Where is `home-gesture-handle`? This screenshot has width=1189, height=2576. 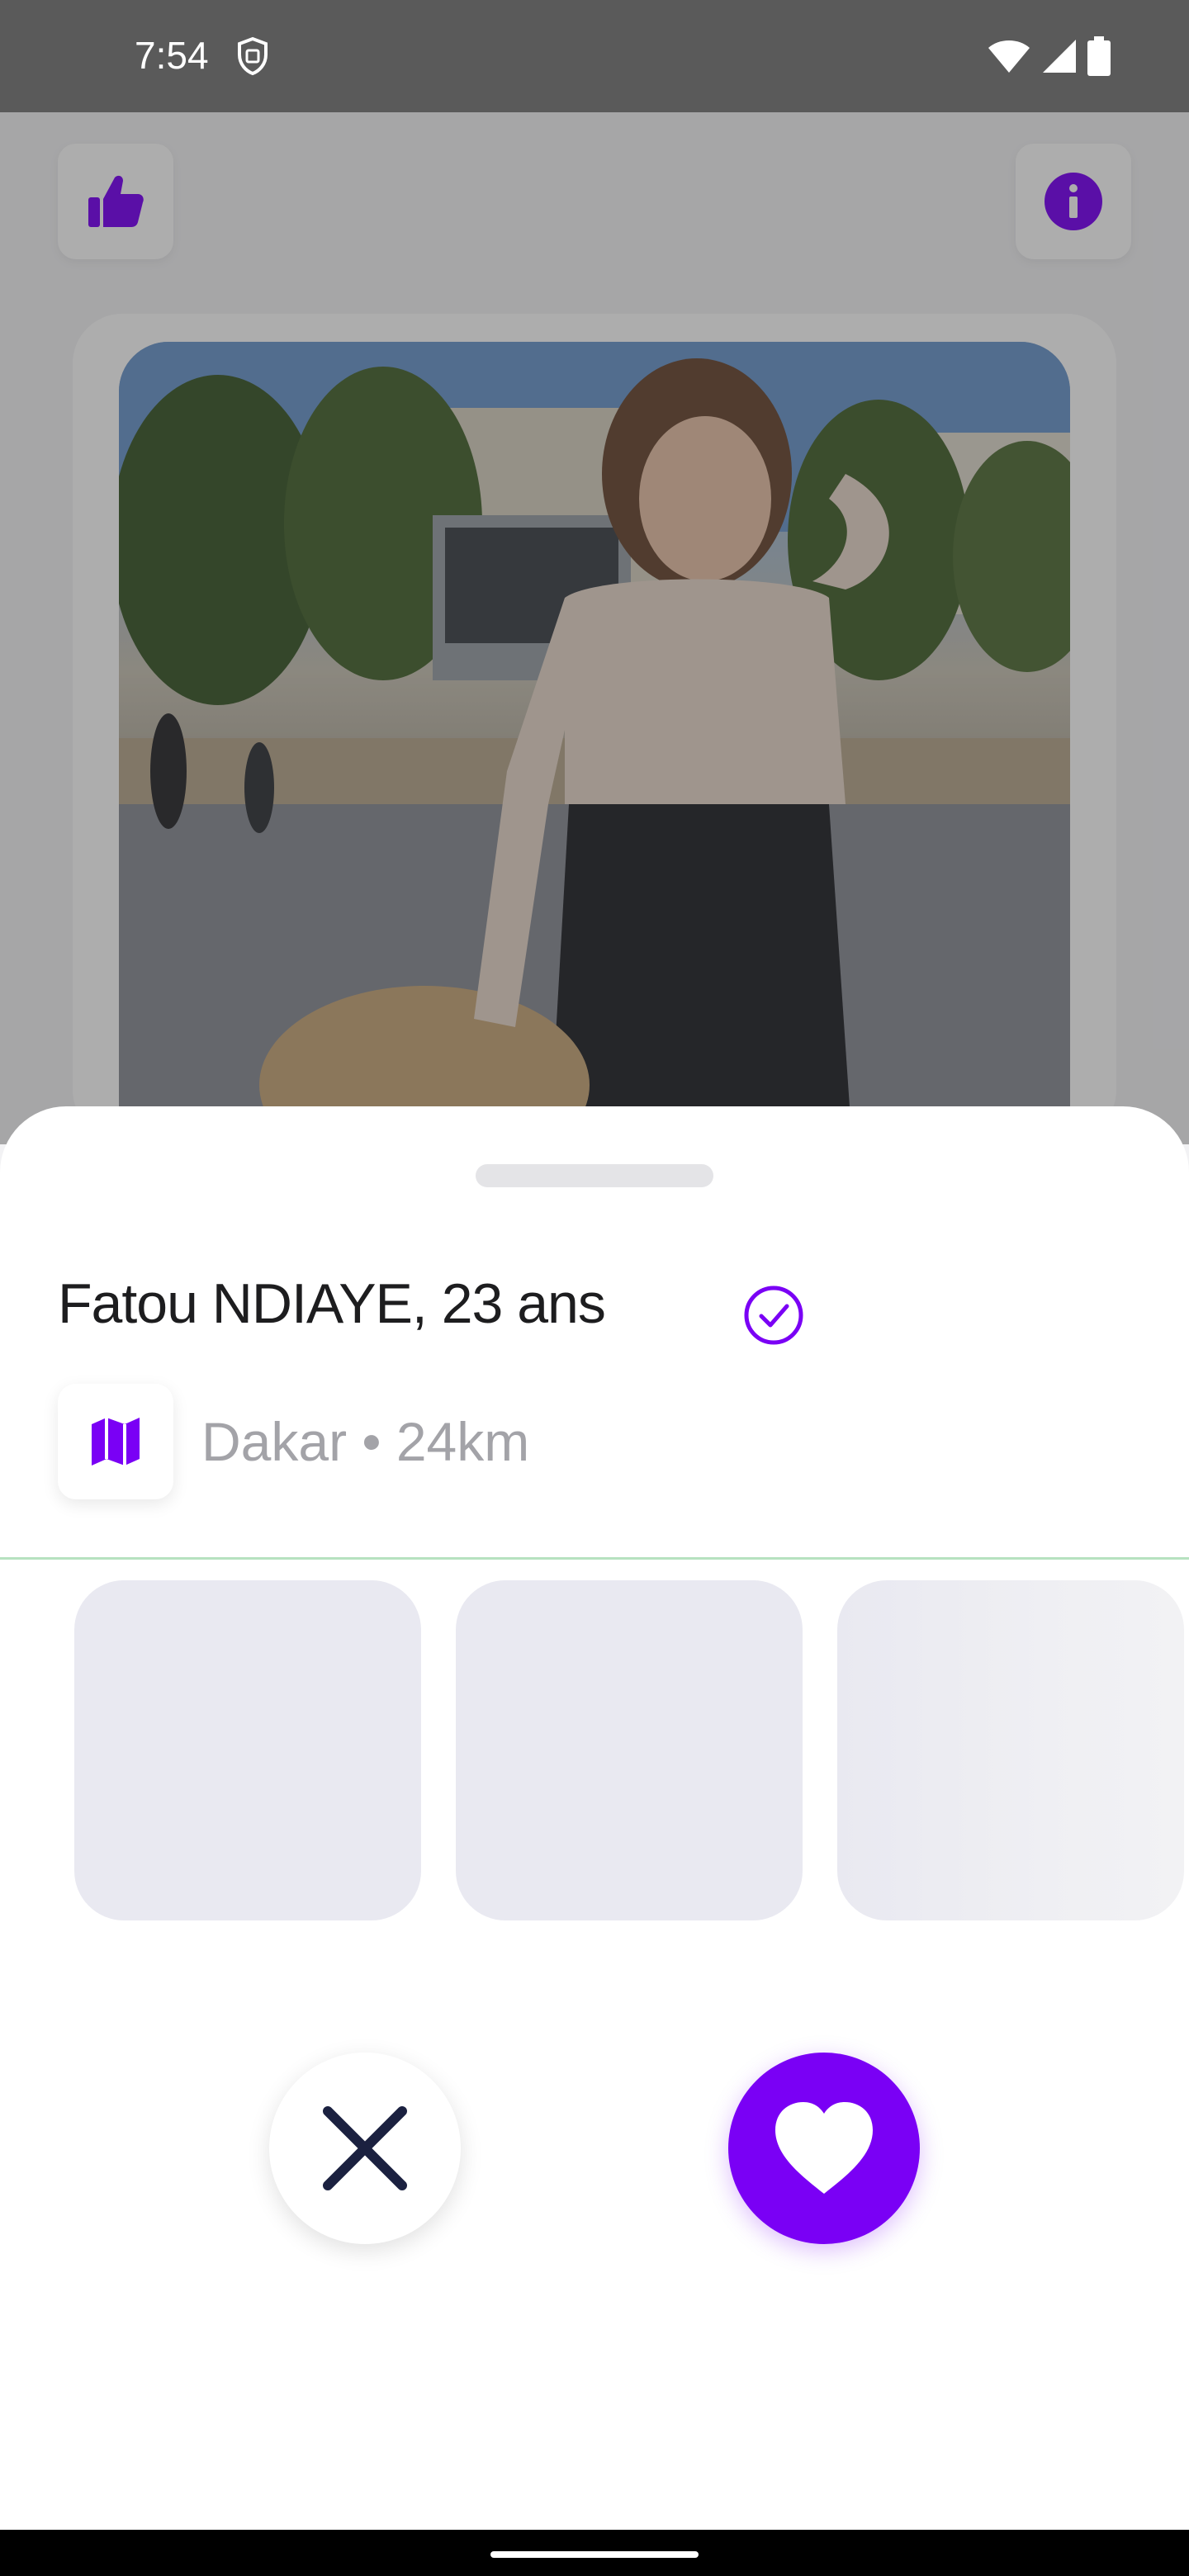 home-gesture-handle is located at coordinates (594, 2554).